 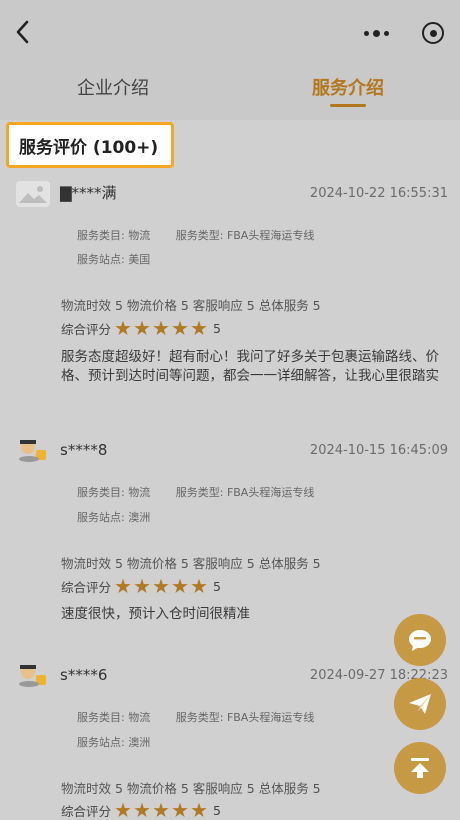 What do you see at coordinates (155, 614) in the screenshot?
I see `review-text: 速度很快，预计入仓时间很精准` at bounding box center [155, 614].